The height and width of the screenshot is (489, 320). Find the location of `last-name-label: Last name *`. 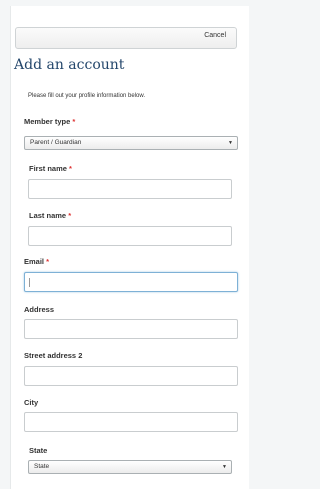

last-name-label: Last name * is located at coordinates (50, 215).